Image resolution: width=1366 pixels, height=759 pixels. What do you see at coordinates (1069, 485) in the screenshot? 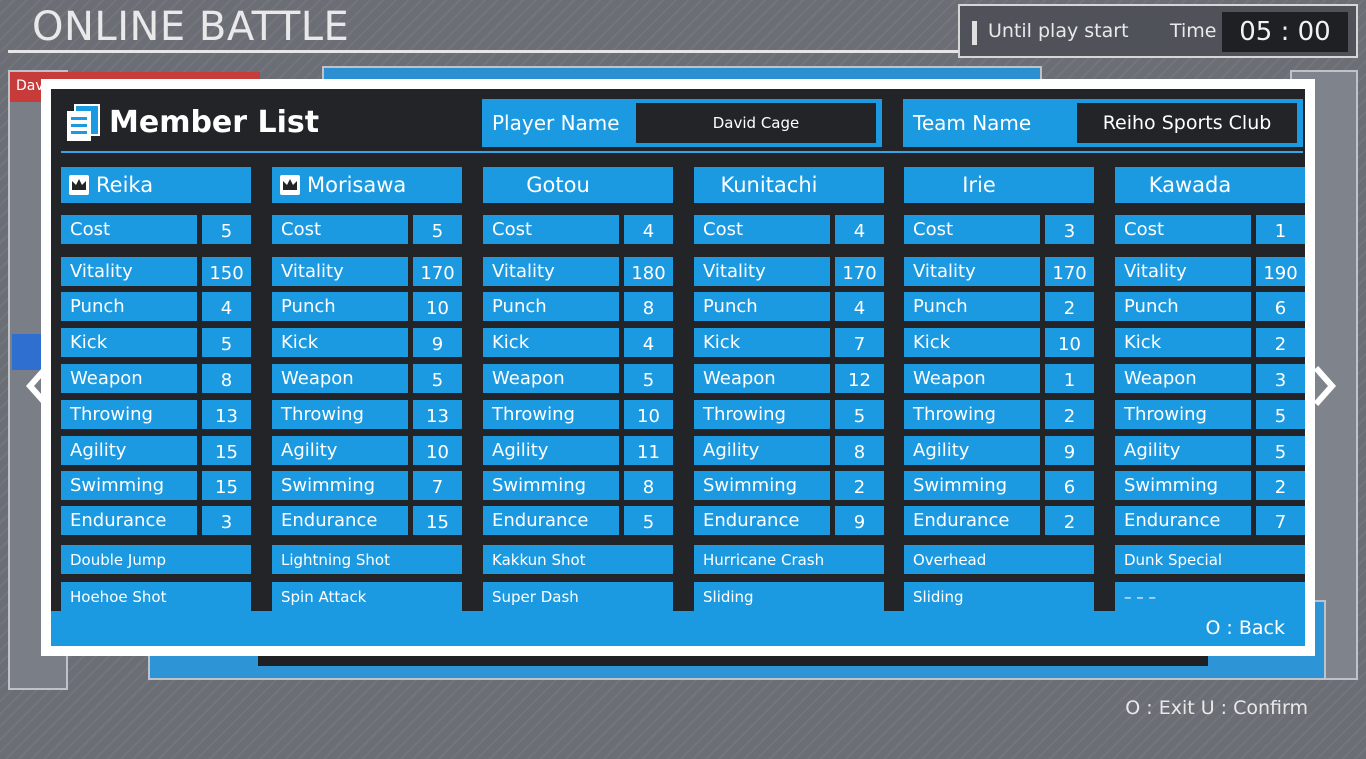
I see `stat-value: 6` at bounding box center [1069, 485].